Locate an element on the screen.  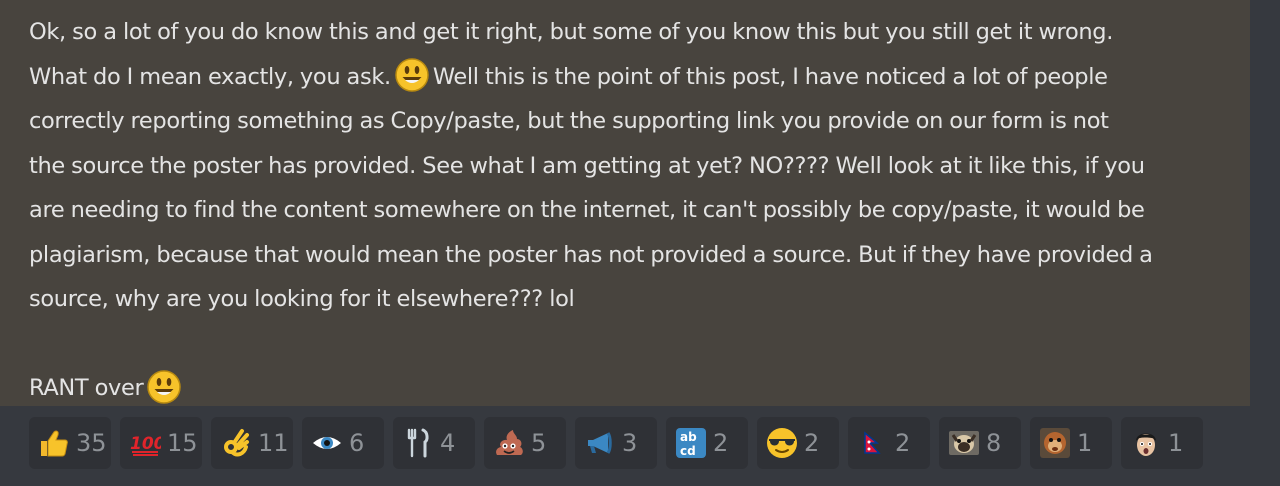
svg-text: ab is located at coordinates (688, 437).